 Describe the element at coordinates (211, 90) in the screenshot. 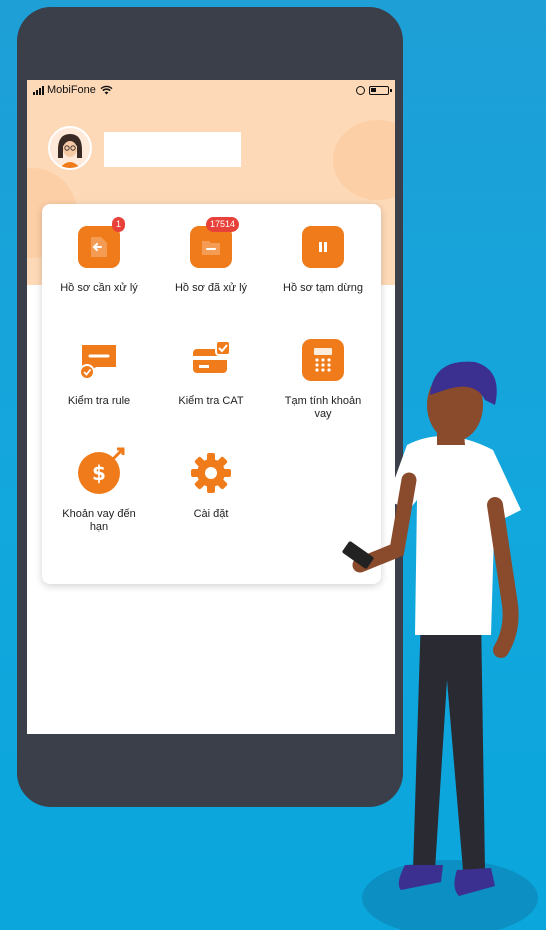

I see `status-bar: MobiFone` at that location.